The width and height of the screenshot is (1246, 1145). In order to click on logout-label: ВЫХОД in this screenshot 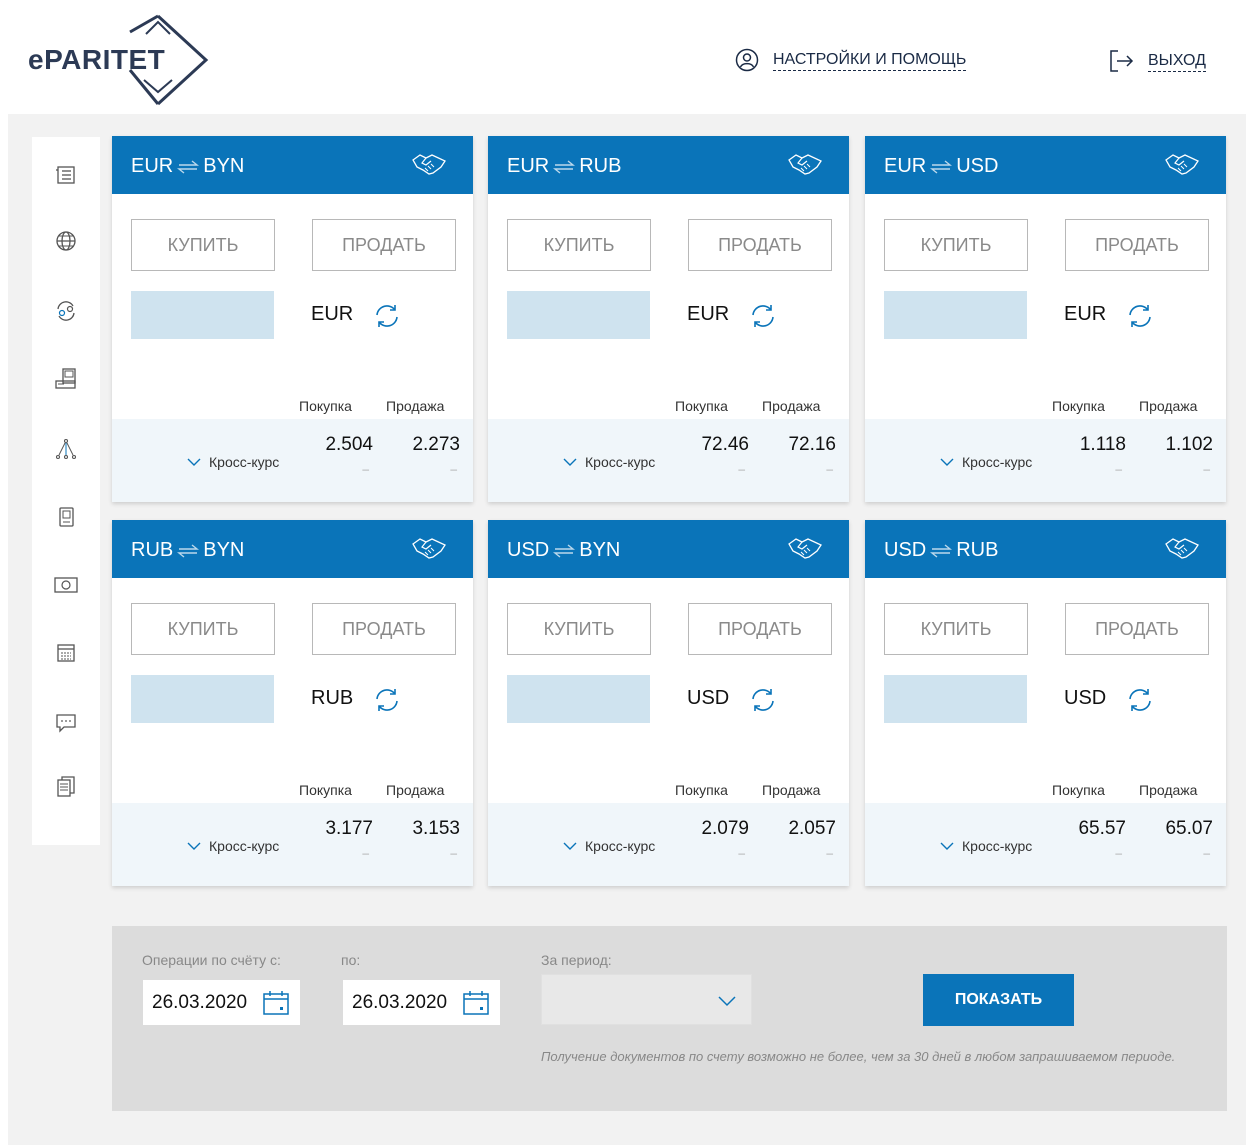, I will do `click(1177, 61)`.